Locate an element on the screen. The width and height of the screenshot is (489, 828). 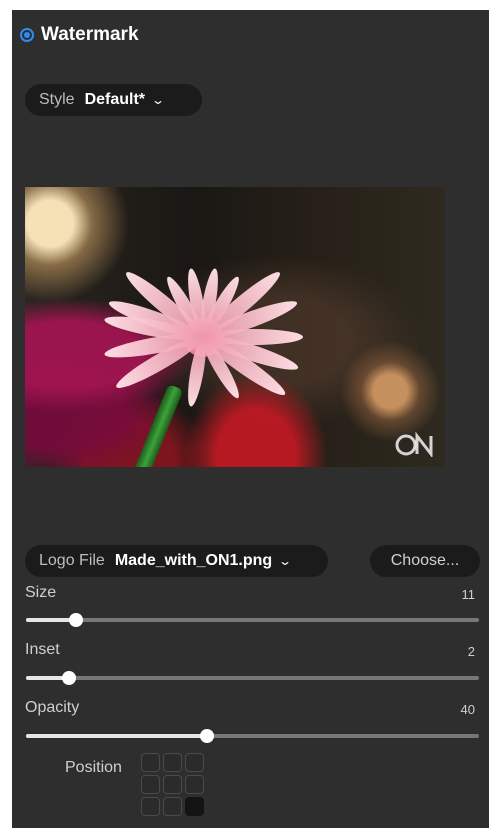
logo-file-value: Made_with_ON1.png is located at coordinates (193, 560).